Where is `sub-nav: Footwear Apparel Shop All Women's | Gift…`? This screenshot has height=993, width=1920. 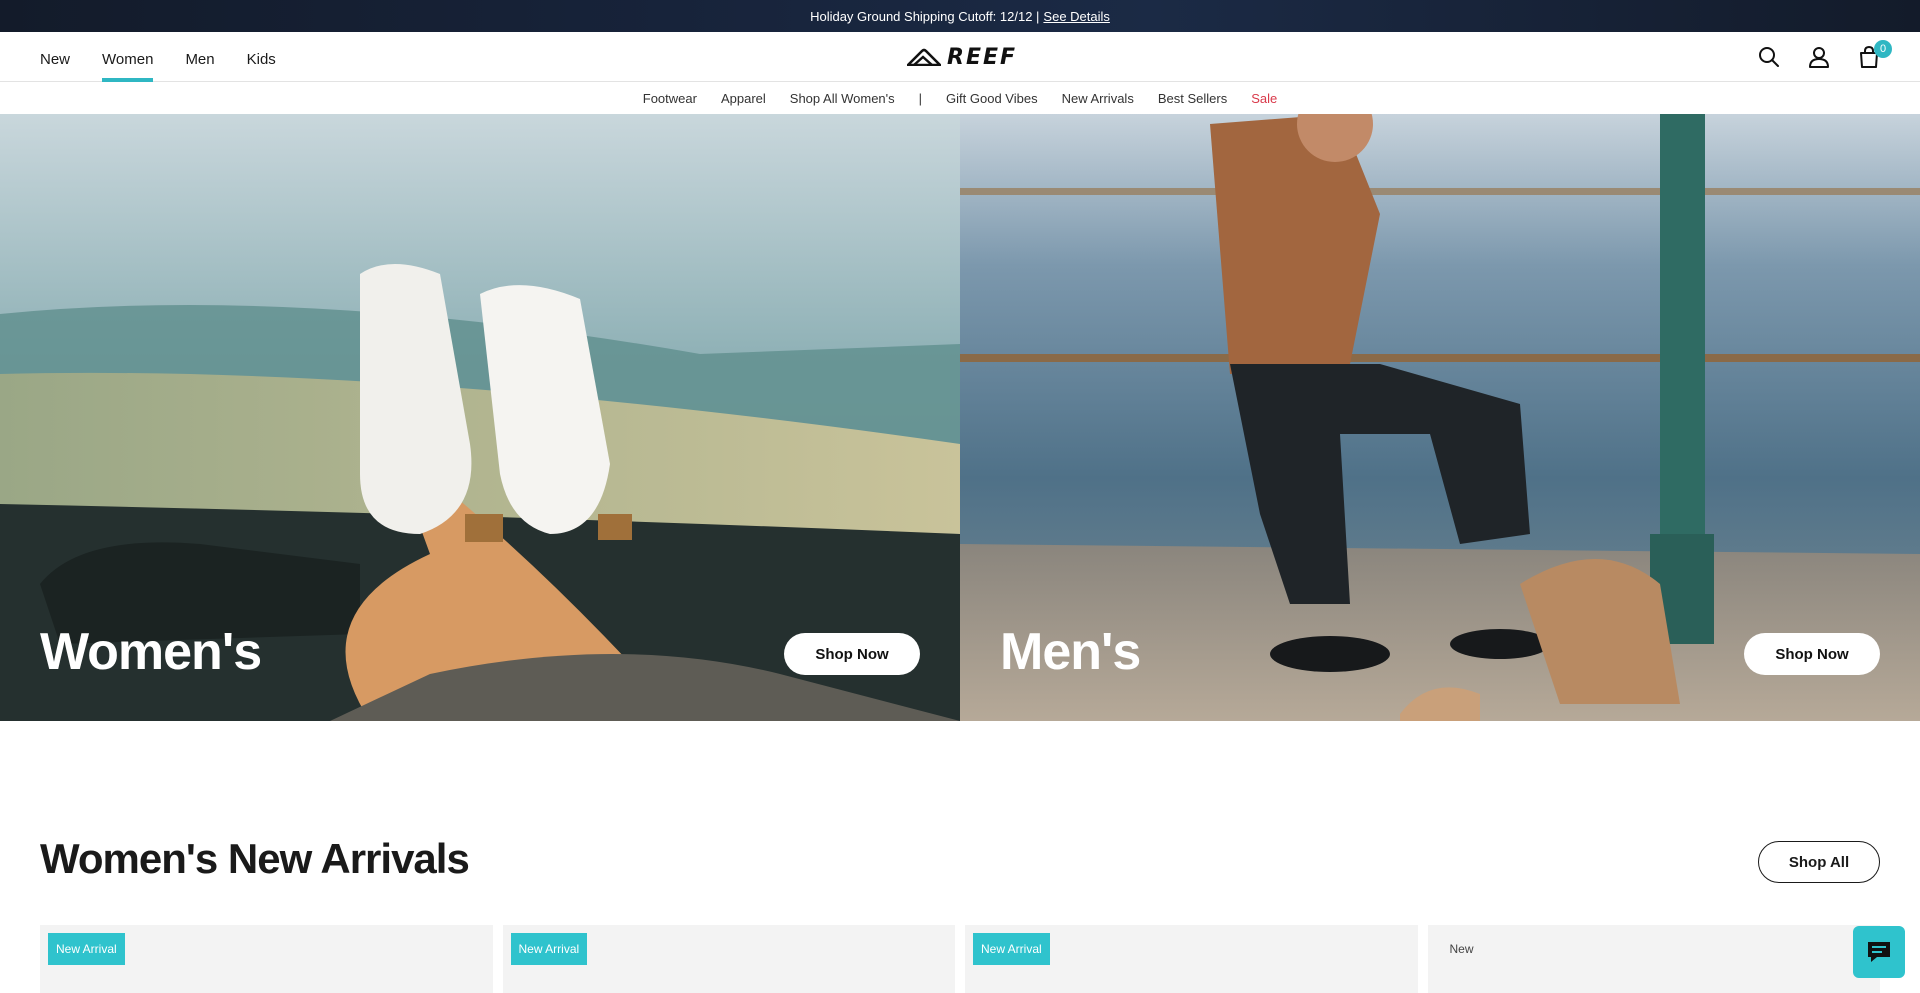 sub-nav: Footwear Apparel Shop All Women's | Gift… is located at coordinates (960, 98).